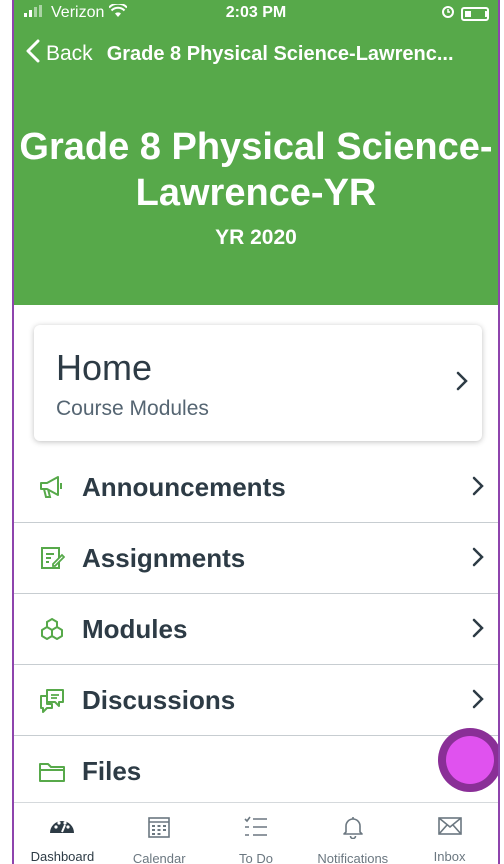 Image resolution: width=504 pixels, height=864 pixels. I want to click on menu-item-label: Discussions, so click(159, 699).